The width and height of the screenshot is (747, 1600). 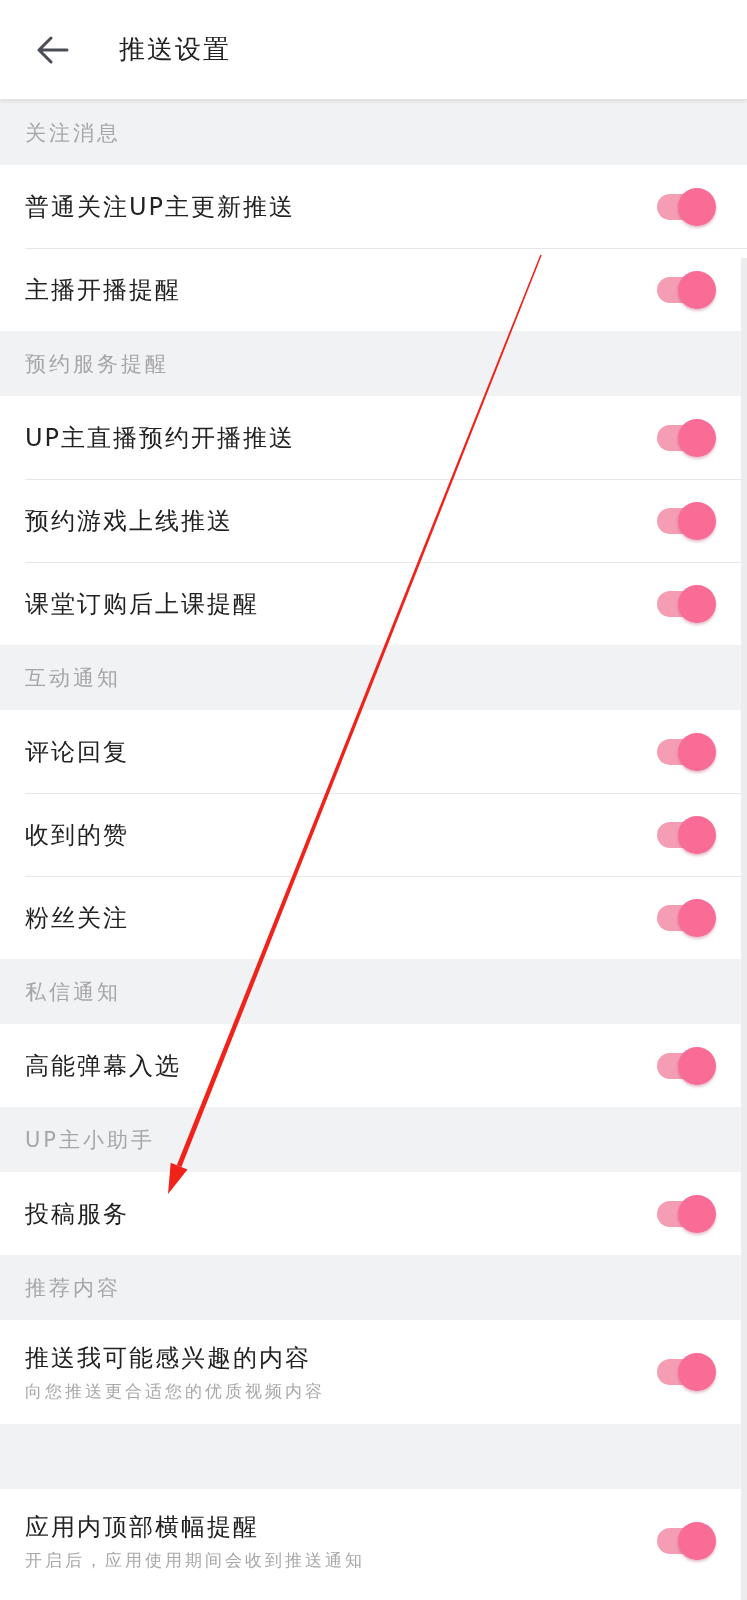 What do you see at coordinates (142, 604) in the screenshot?
I see `setting-label: 课堂订购后上课提醒` at bounding box center [142, 604].